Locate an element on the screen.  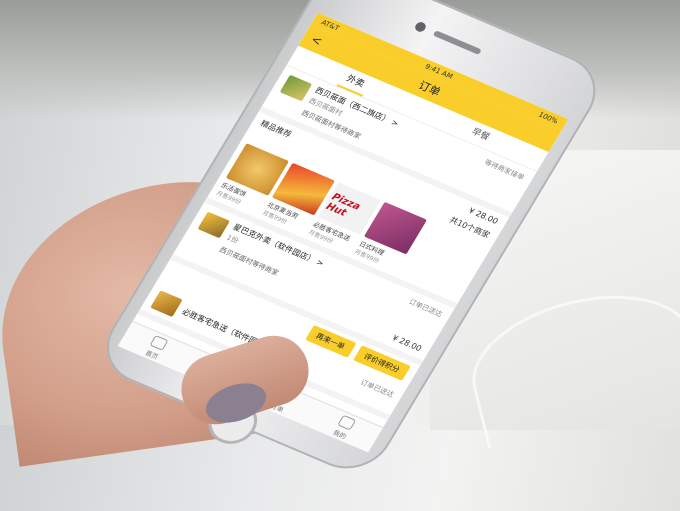
user-icon is located at coordinates (347, 422).